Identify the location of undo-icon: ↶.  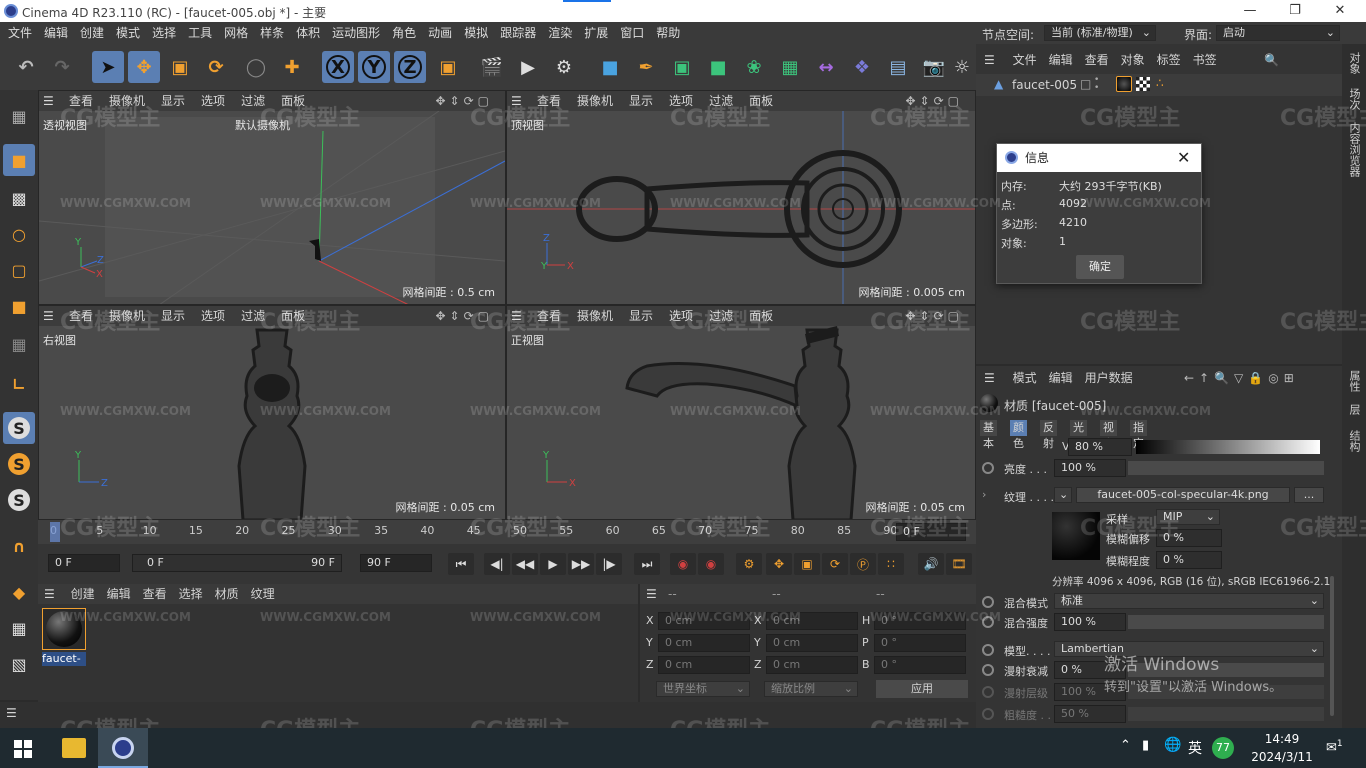
(26, 67).